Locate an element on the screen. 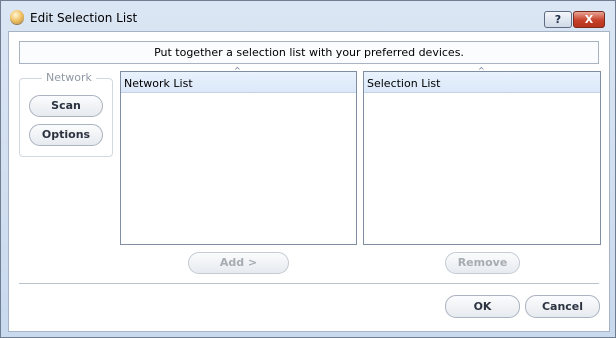 Image resolution: width=616 pixels, height=338 pixels. selection-list-header: ^ Selection List is located at coordinates (482, 79).